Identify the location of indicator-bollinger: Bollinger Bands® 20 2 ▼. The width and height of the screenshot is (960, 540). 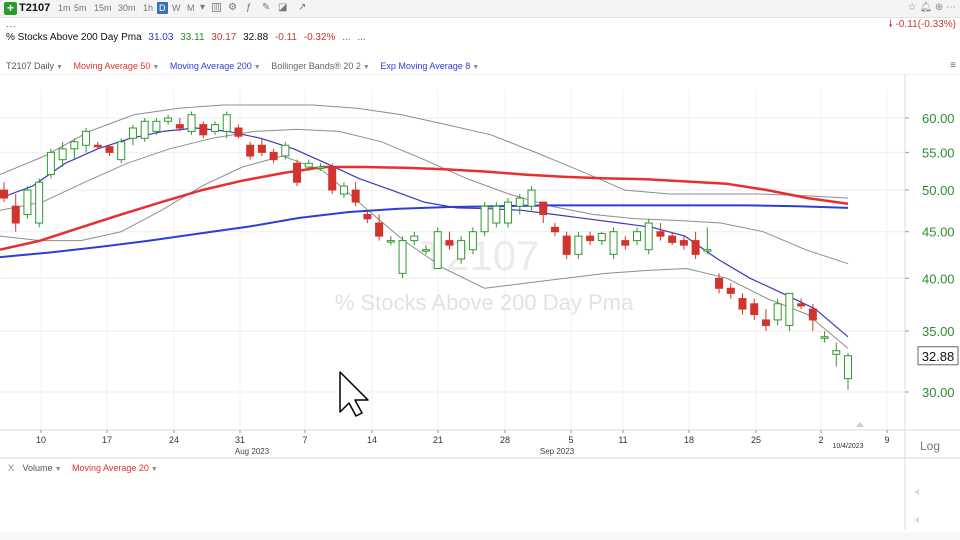
(320, 66).